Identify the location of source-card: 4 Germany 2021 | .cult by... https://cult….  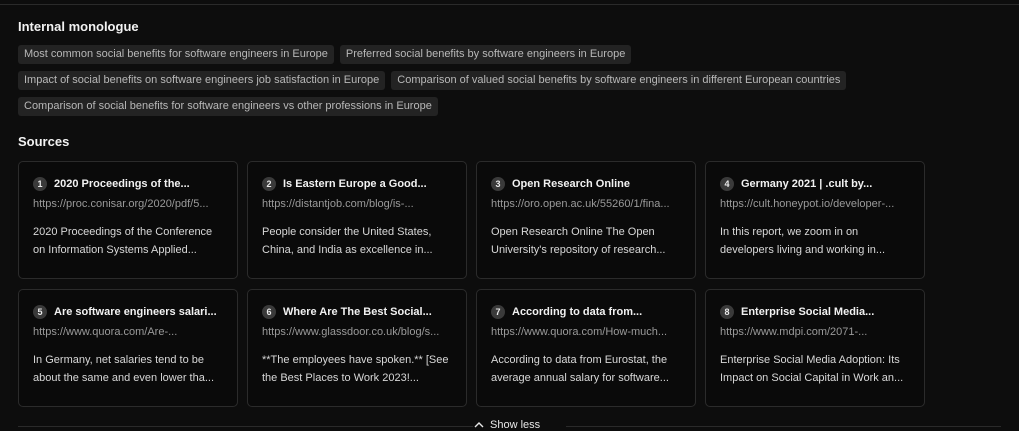
(815, 220).